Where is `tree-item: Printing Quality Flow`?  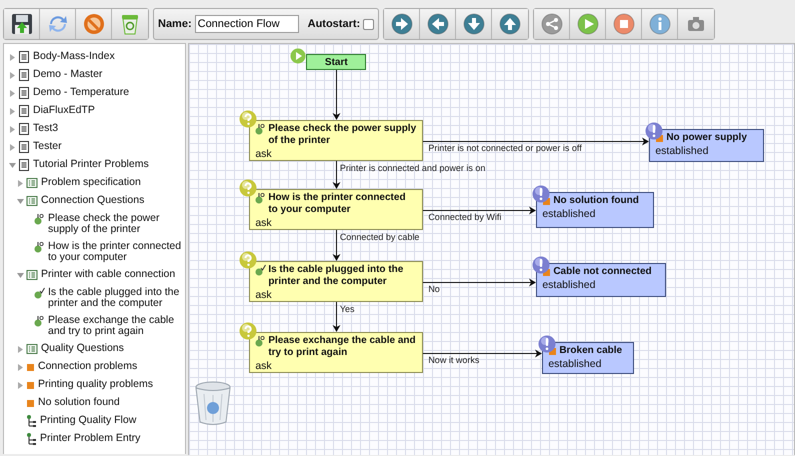
tree-item: Printing Quality Flow is located at coordinates (113, 420).